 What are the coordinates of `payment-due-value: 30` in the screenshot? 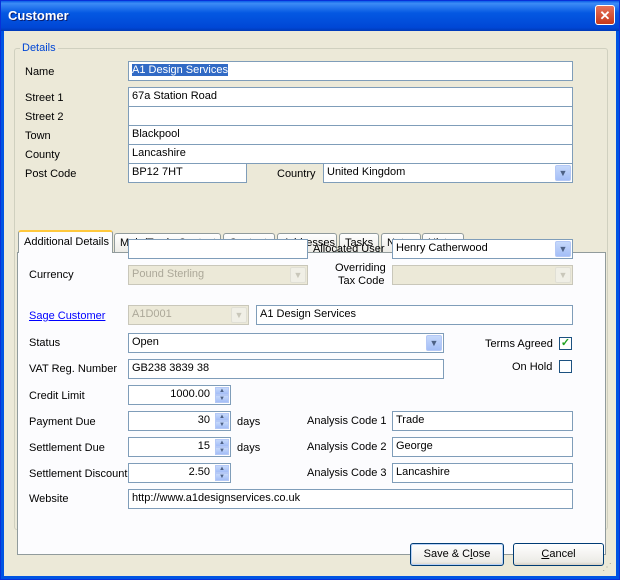 It's located at (203, 420).